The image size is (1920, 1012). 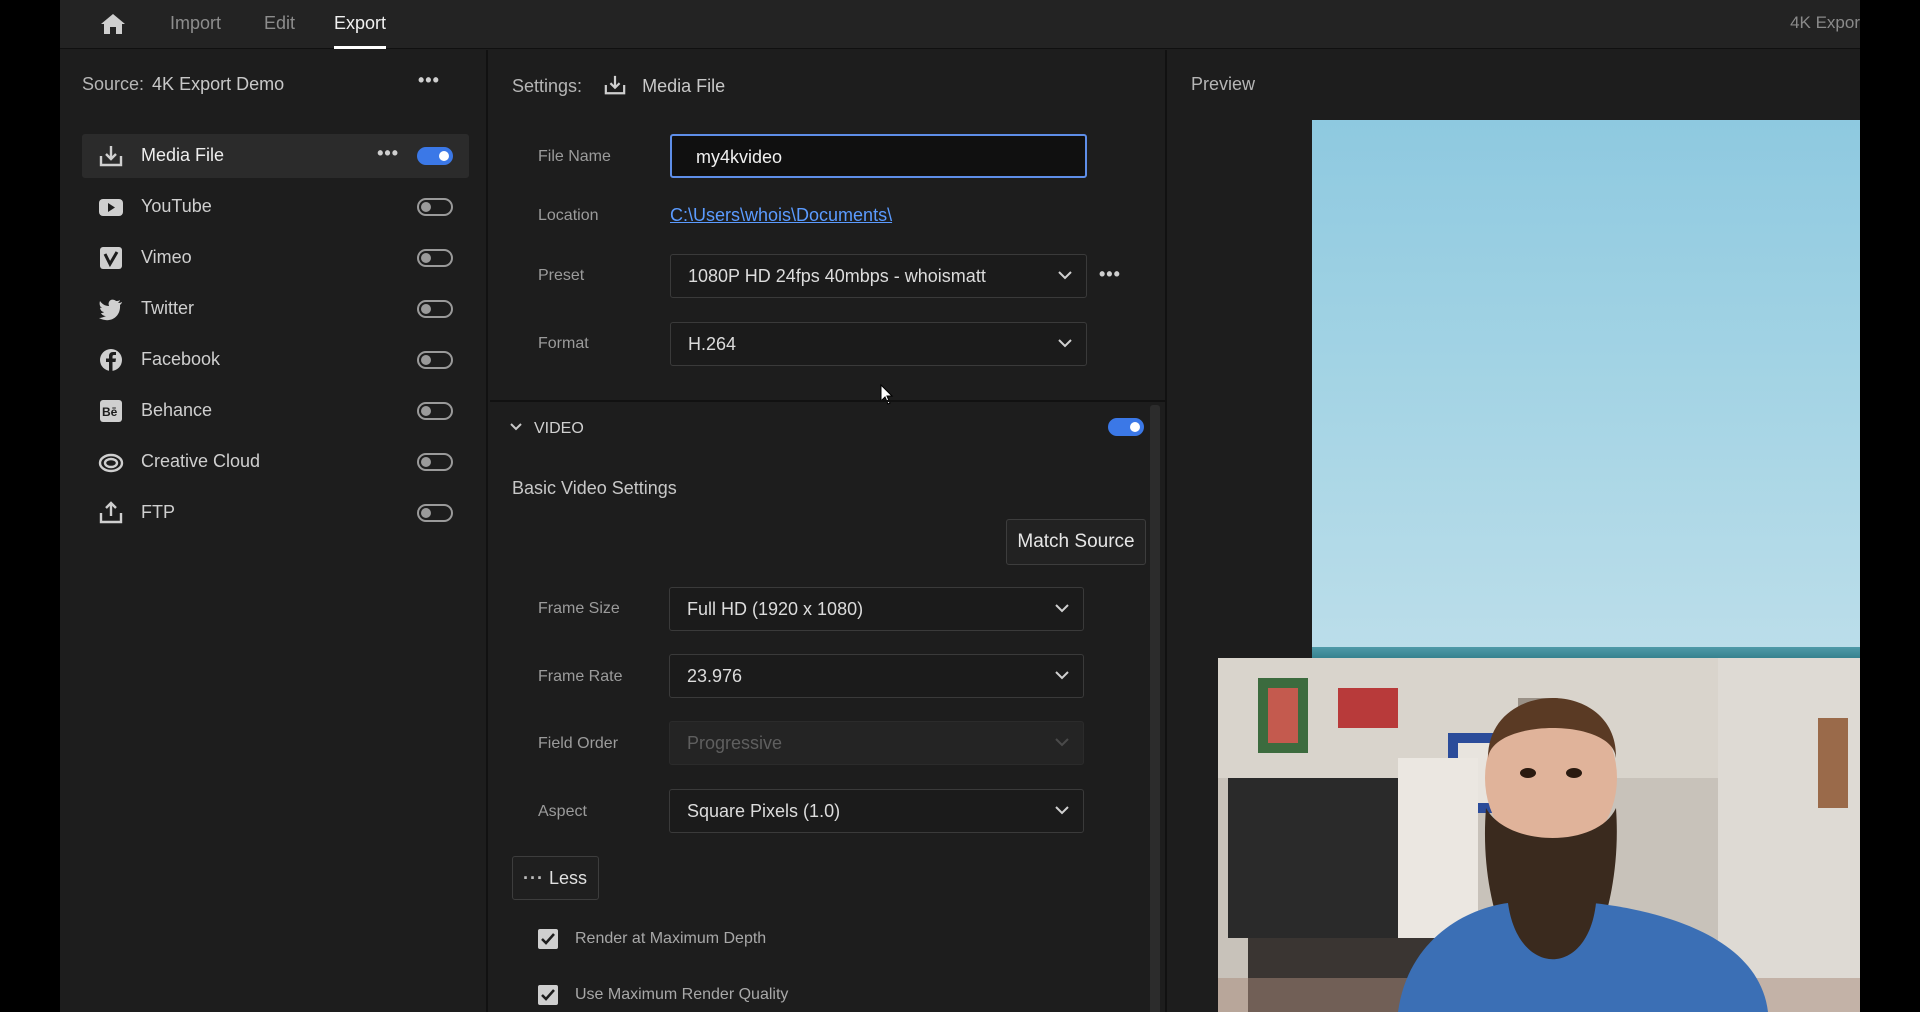 What do you see at coordinates (781, 215) in the screenshot?
I see `location-link: C:\Users\whois\Documents\` at bounding box center [781, 215].